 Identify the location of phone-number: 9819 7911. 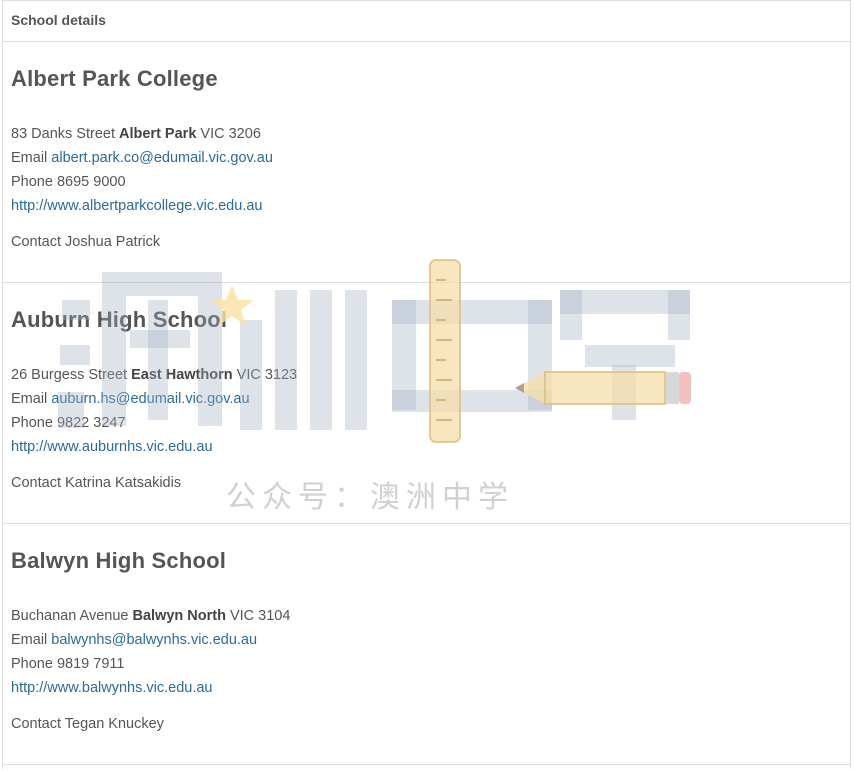
(90, 664).